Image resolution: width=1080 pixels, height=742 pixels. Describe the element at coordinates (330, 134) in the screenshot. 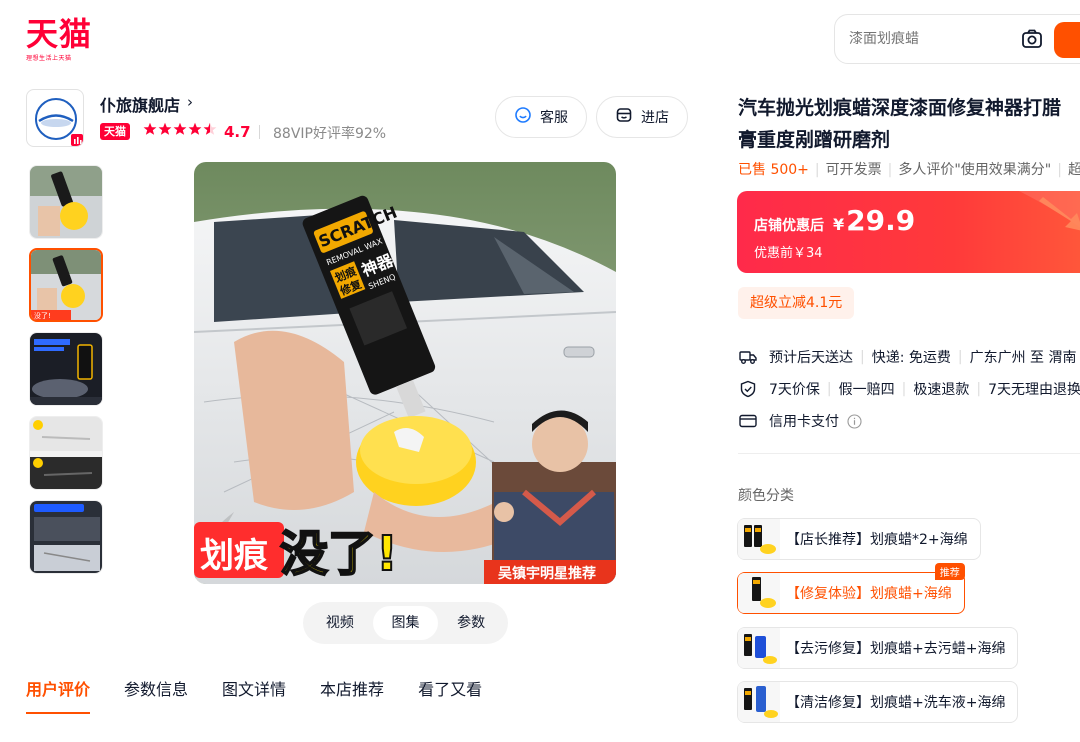

I see `vip-rating-text: 88VIP好评率92%` at that location.